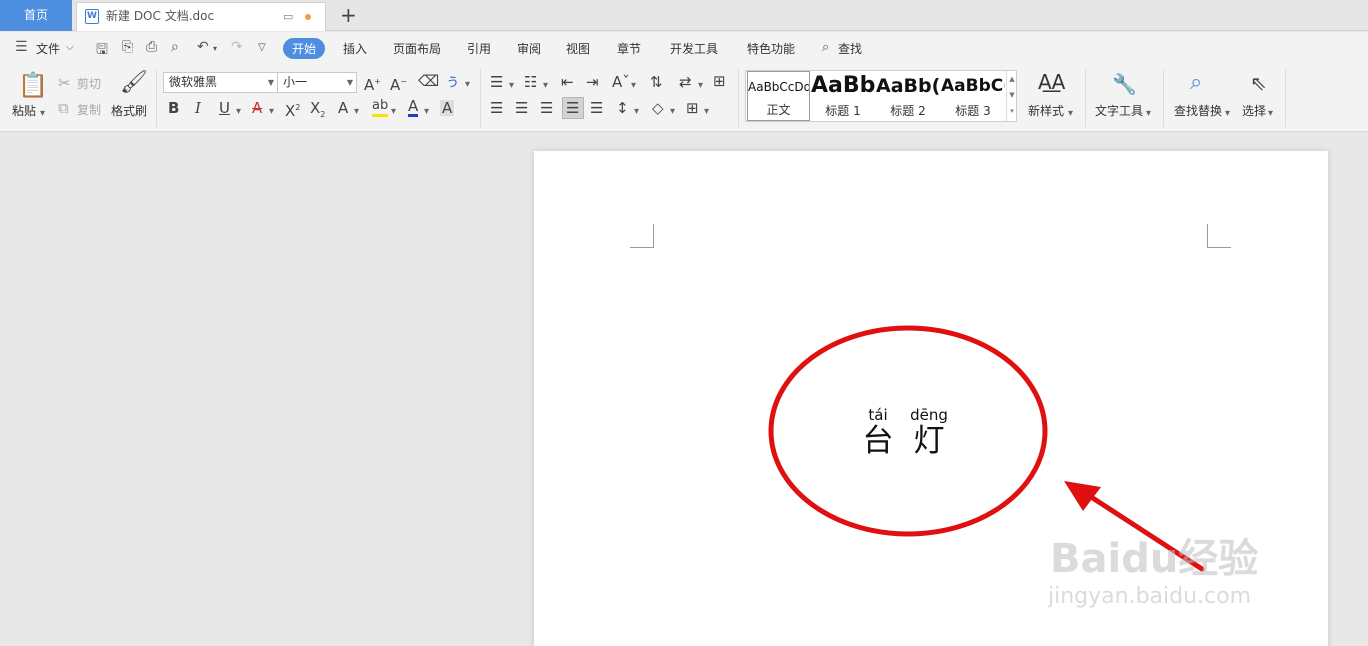  Describe the element at coordinates (1082, 496) in the screenshot. I see `pointer-arrow-head` at that location.